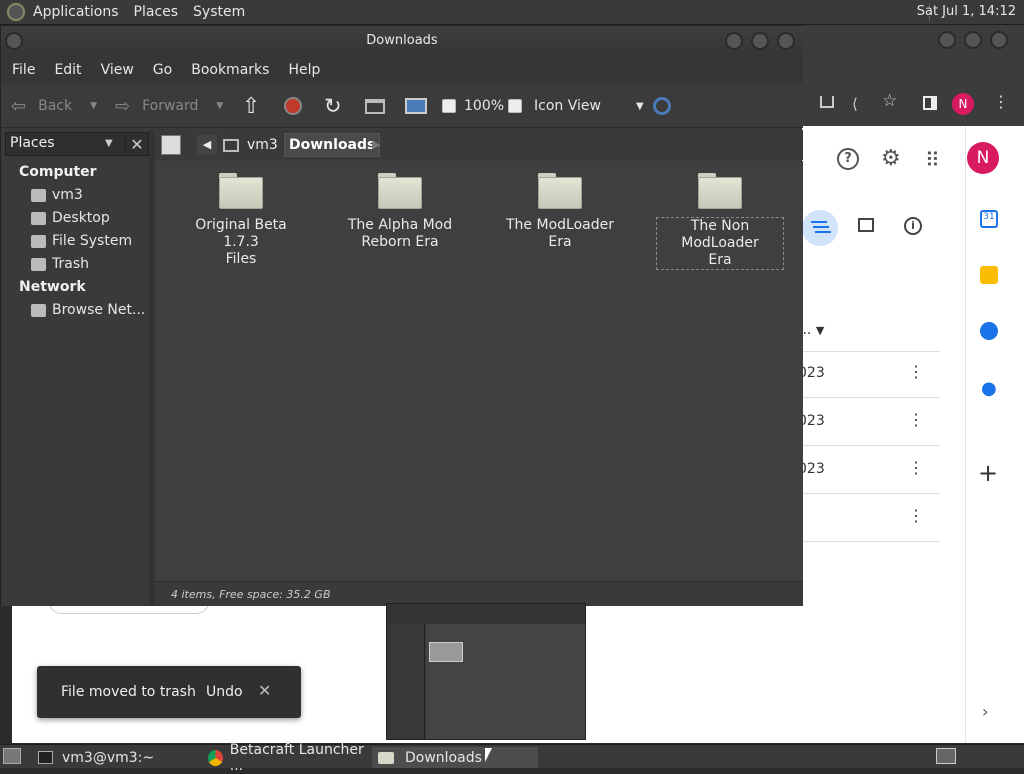 This screenshot has height=774, width=1024. Describe the element at coordinates (455, 757) in the screenshot. I see `taskbar-item-downloads: Downloads` at that location.